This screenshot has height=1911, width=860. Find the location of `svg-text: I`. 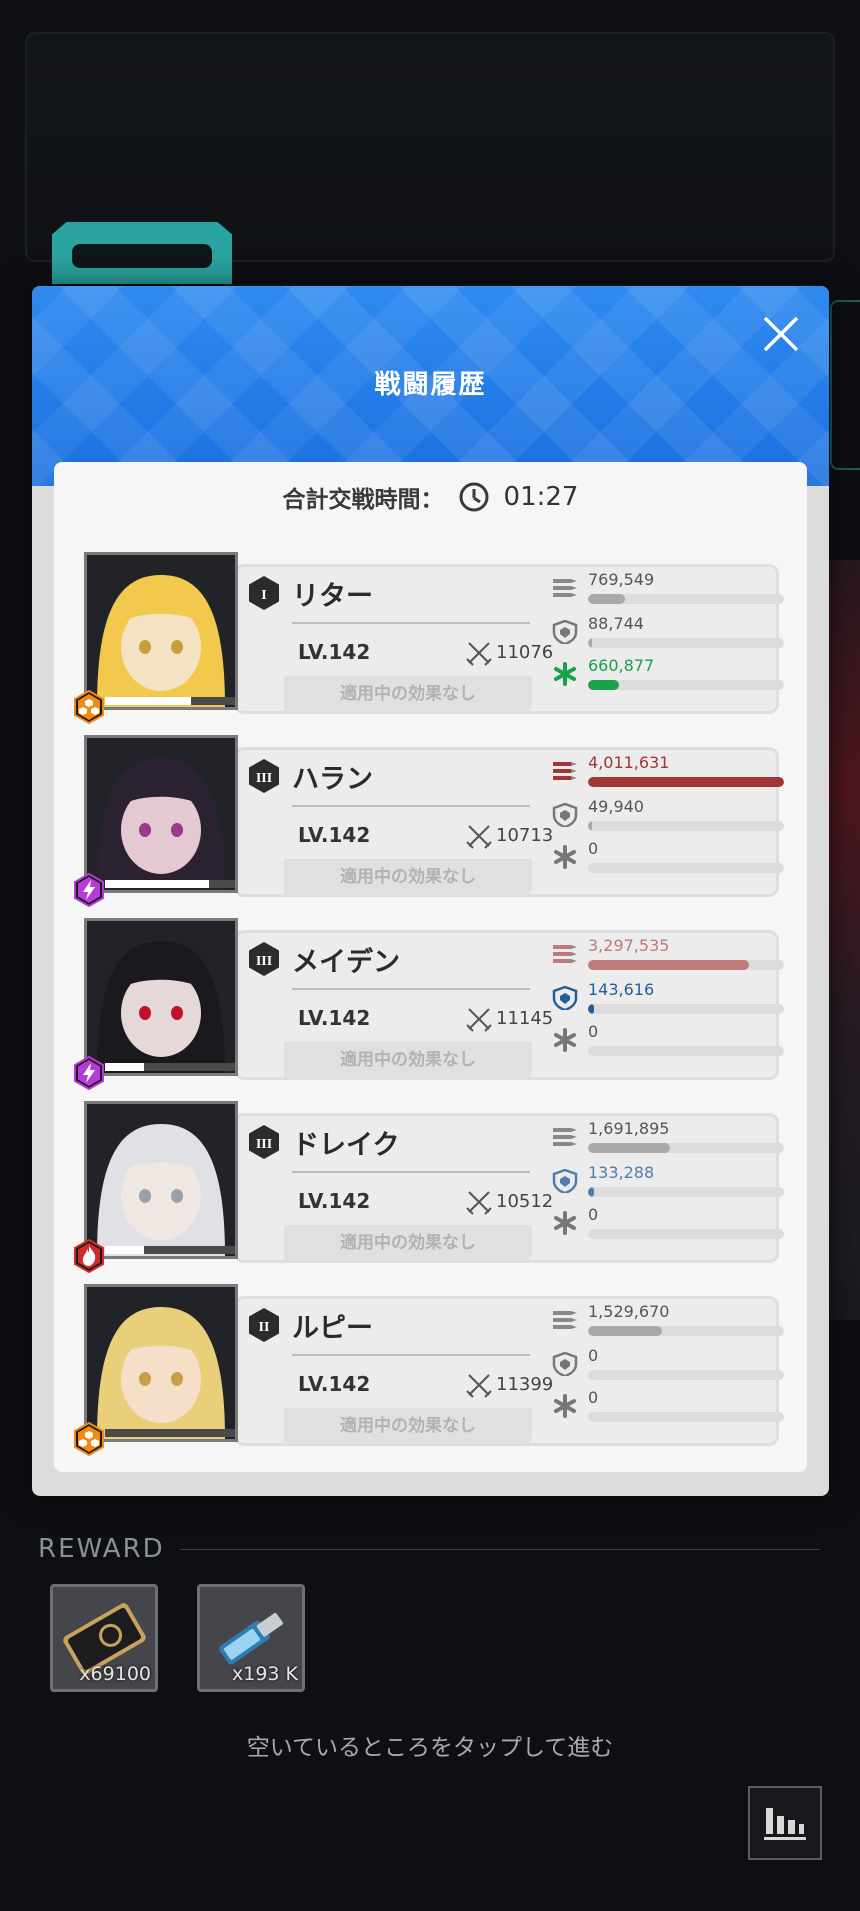

svg-text: I is located at coordinates (263, 595).